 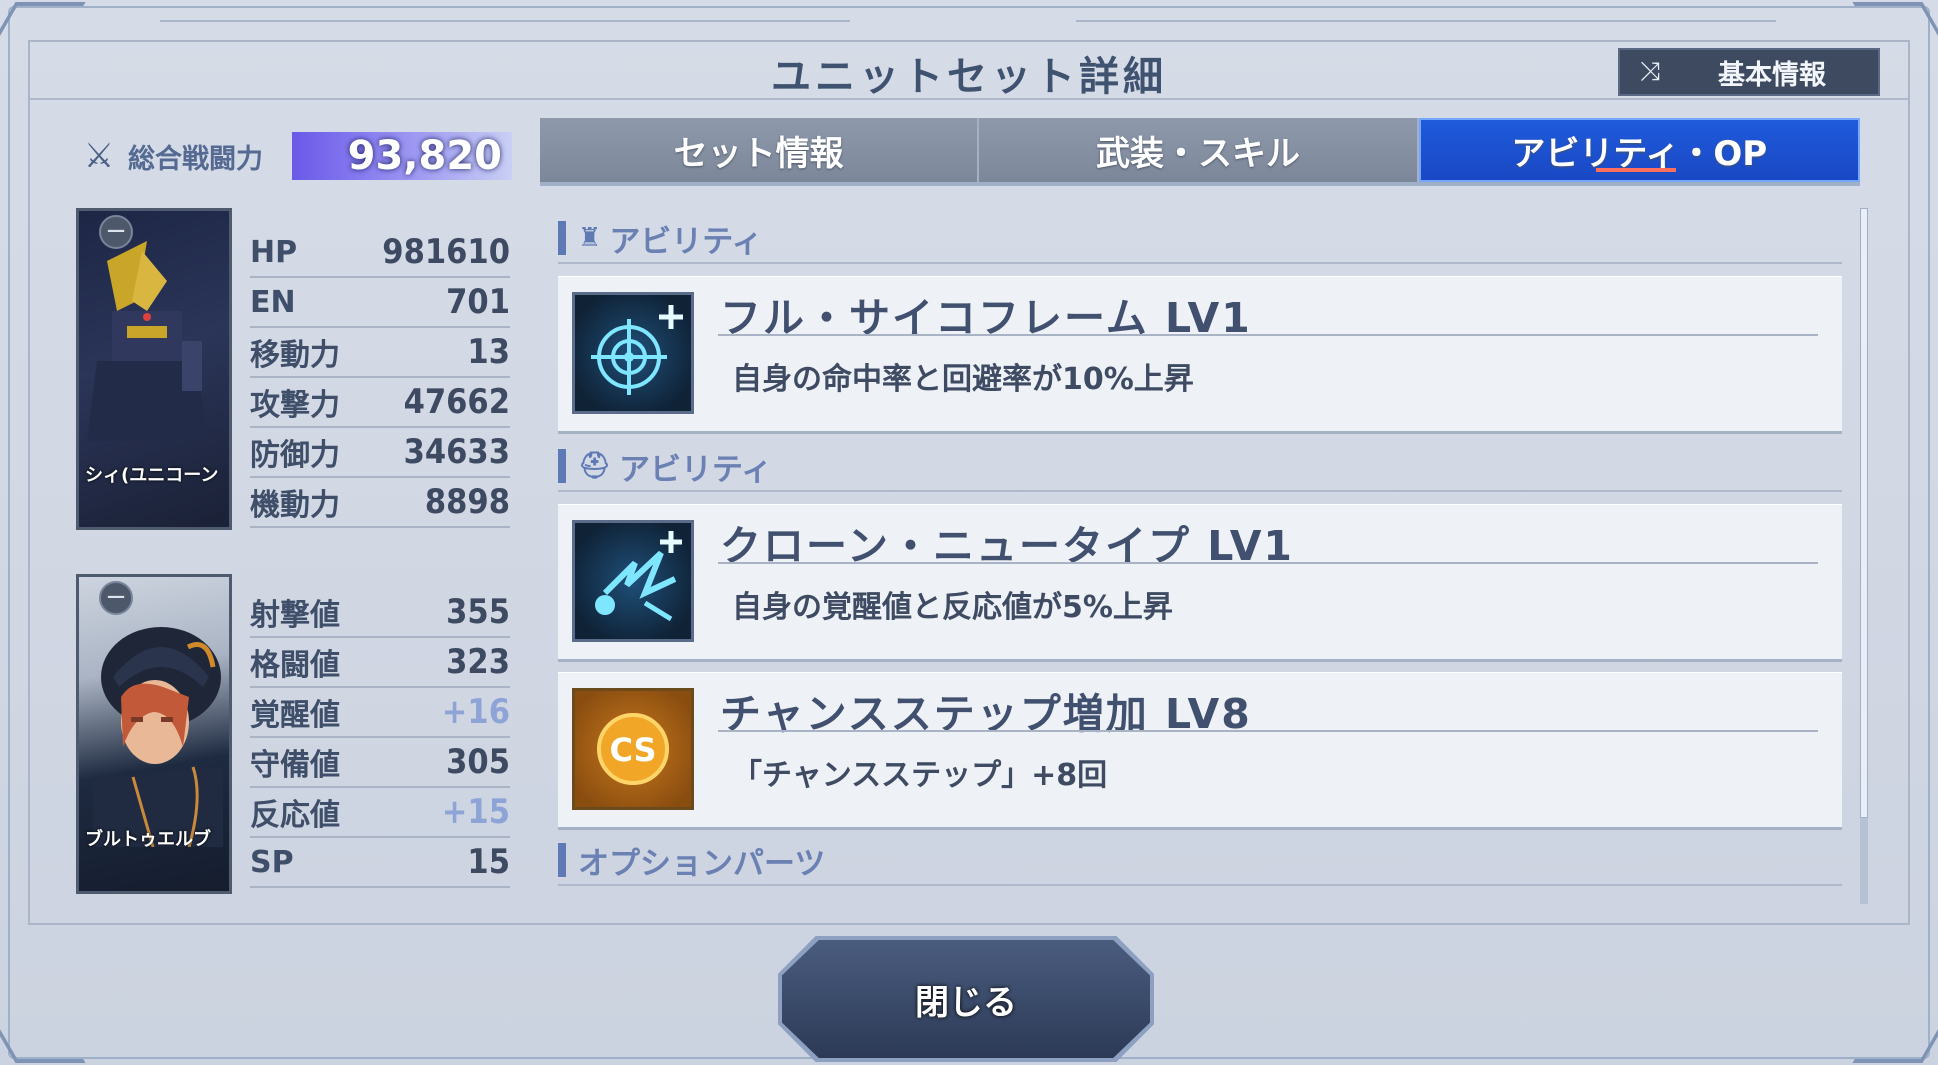 I want to click on close-button: 閉じる, so click(x=966, y=999).